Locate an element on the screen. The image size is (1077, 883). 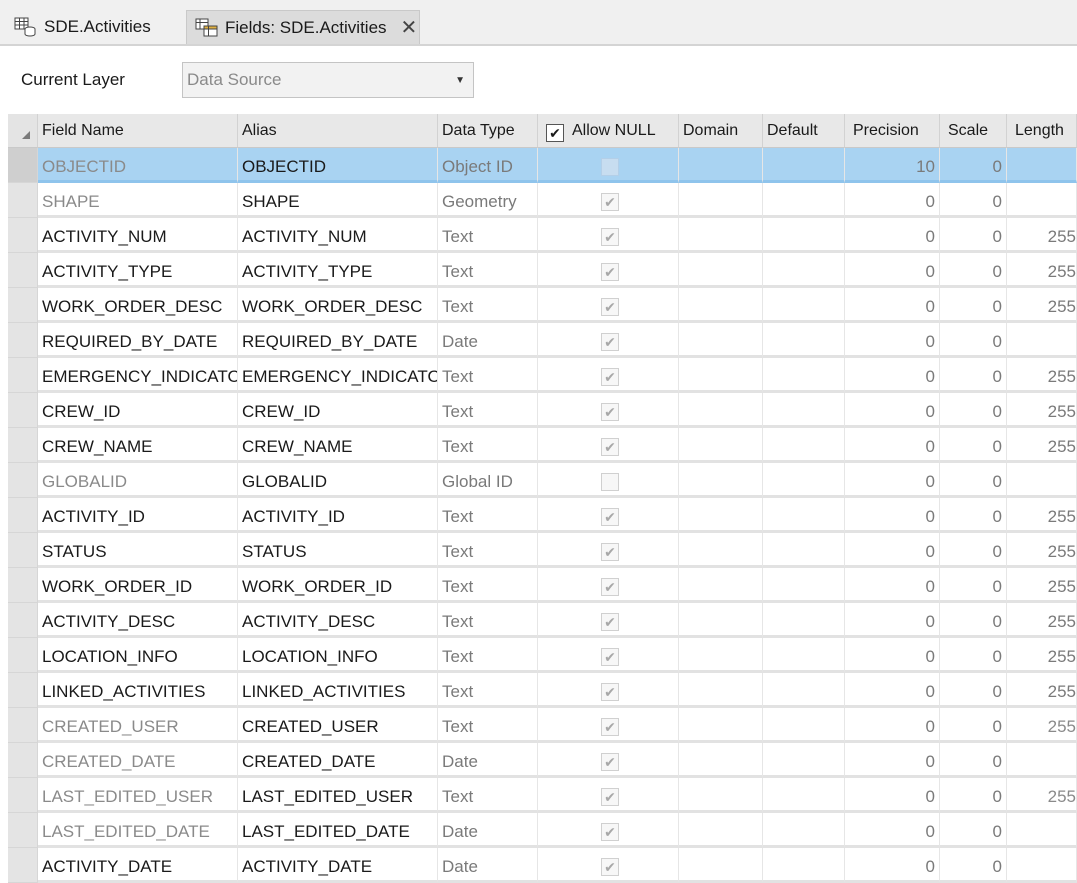
table-row: CREW_NAME CREW_NAME Text ✔ 0 0 255 is located at coordinates (542, 445).